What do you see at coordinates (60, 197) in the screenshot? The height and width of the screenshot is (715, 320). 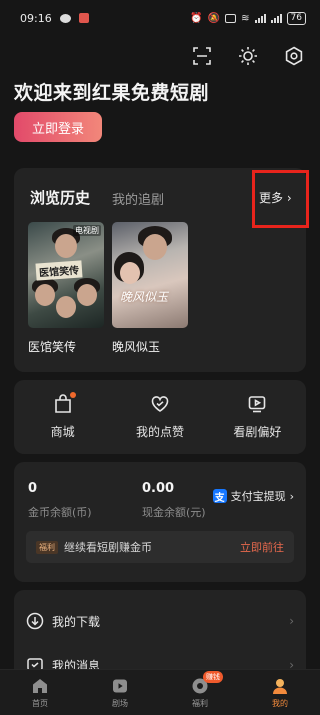 I see `tab-history: 浏览历史` at bounding box center [60, 197].